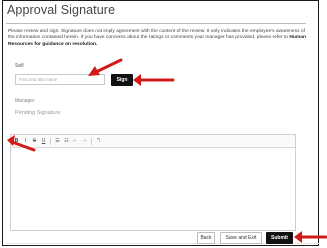 Image resolution: width=327 pixels, height=248 pixels. Describe the element at coordinates (241, 238) in the screenshot. I see `save-and-exit-button: Save and Exit` at that location.